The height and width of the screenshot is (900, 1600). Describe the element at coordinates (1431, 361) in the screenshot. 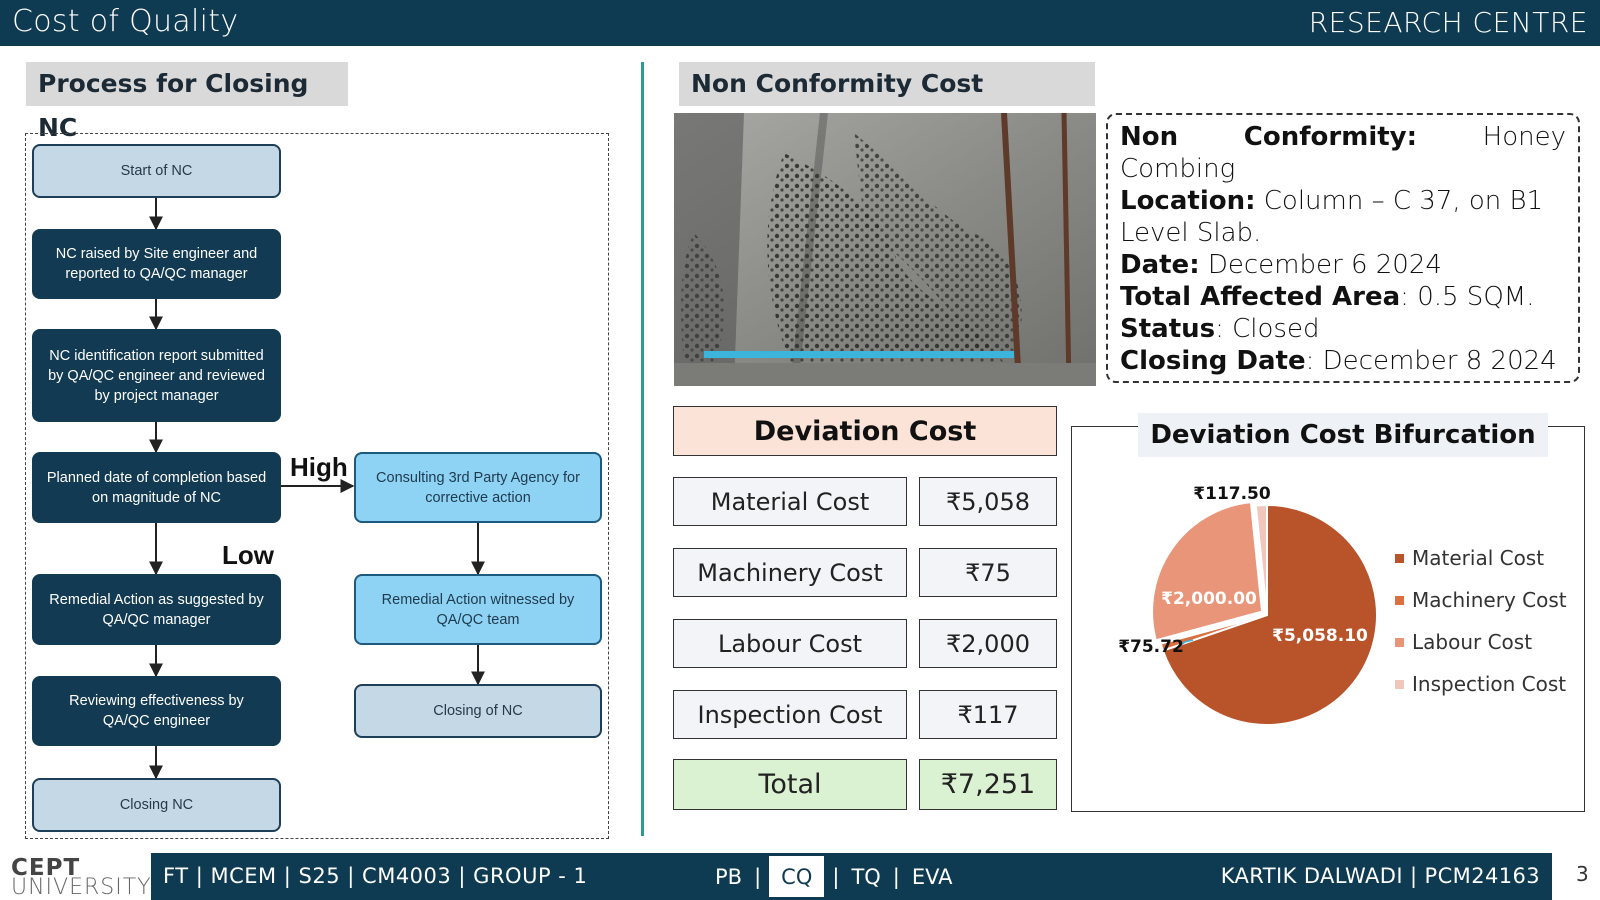

I see `closing-date-value: : December 8 2024` at that location.